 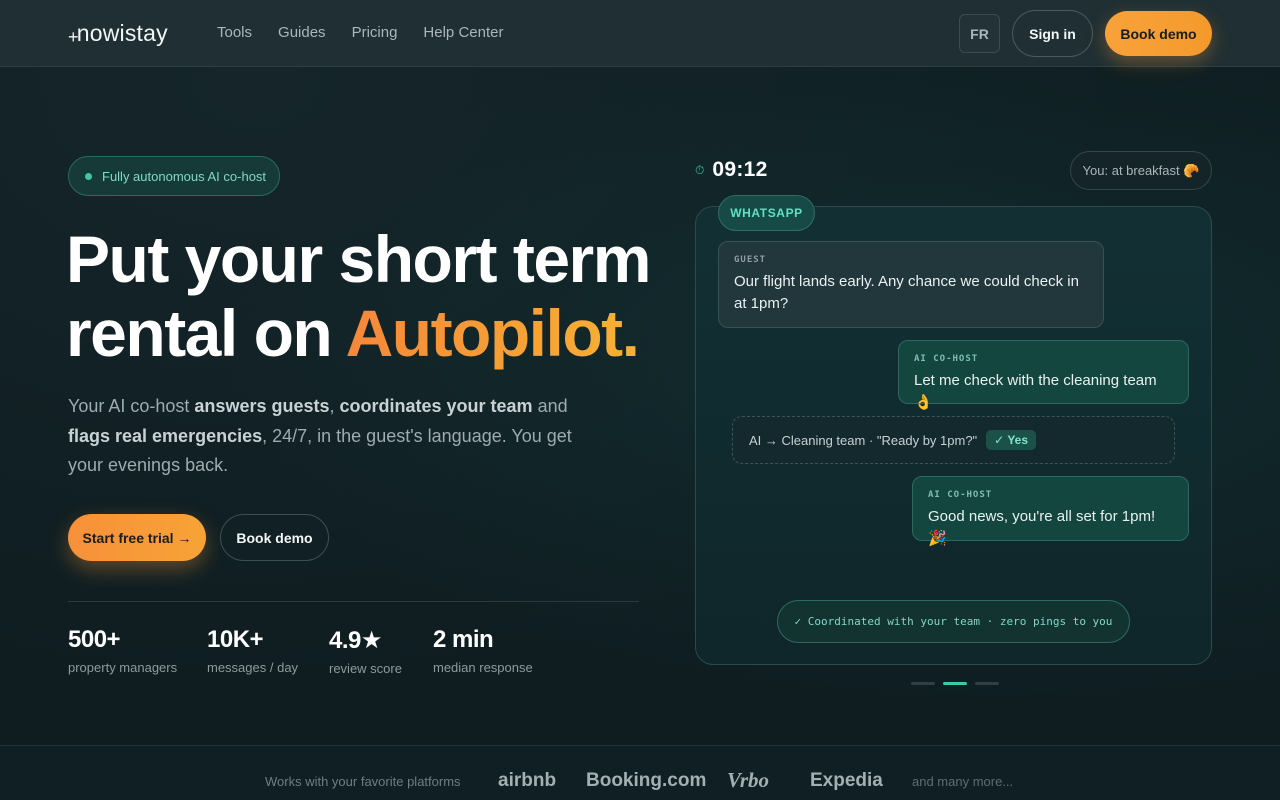 What do you see at coordinates (463, 639) in the screenshot?
I see `stat-value: 2 min` at bounding box center [463, 639].